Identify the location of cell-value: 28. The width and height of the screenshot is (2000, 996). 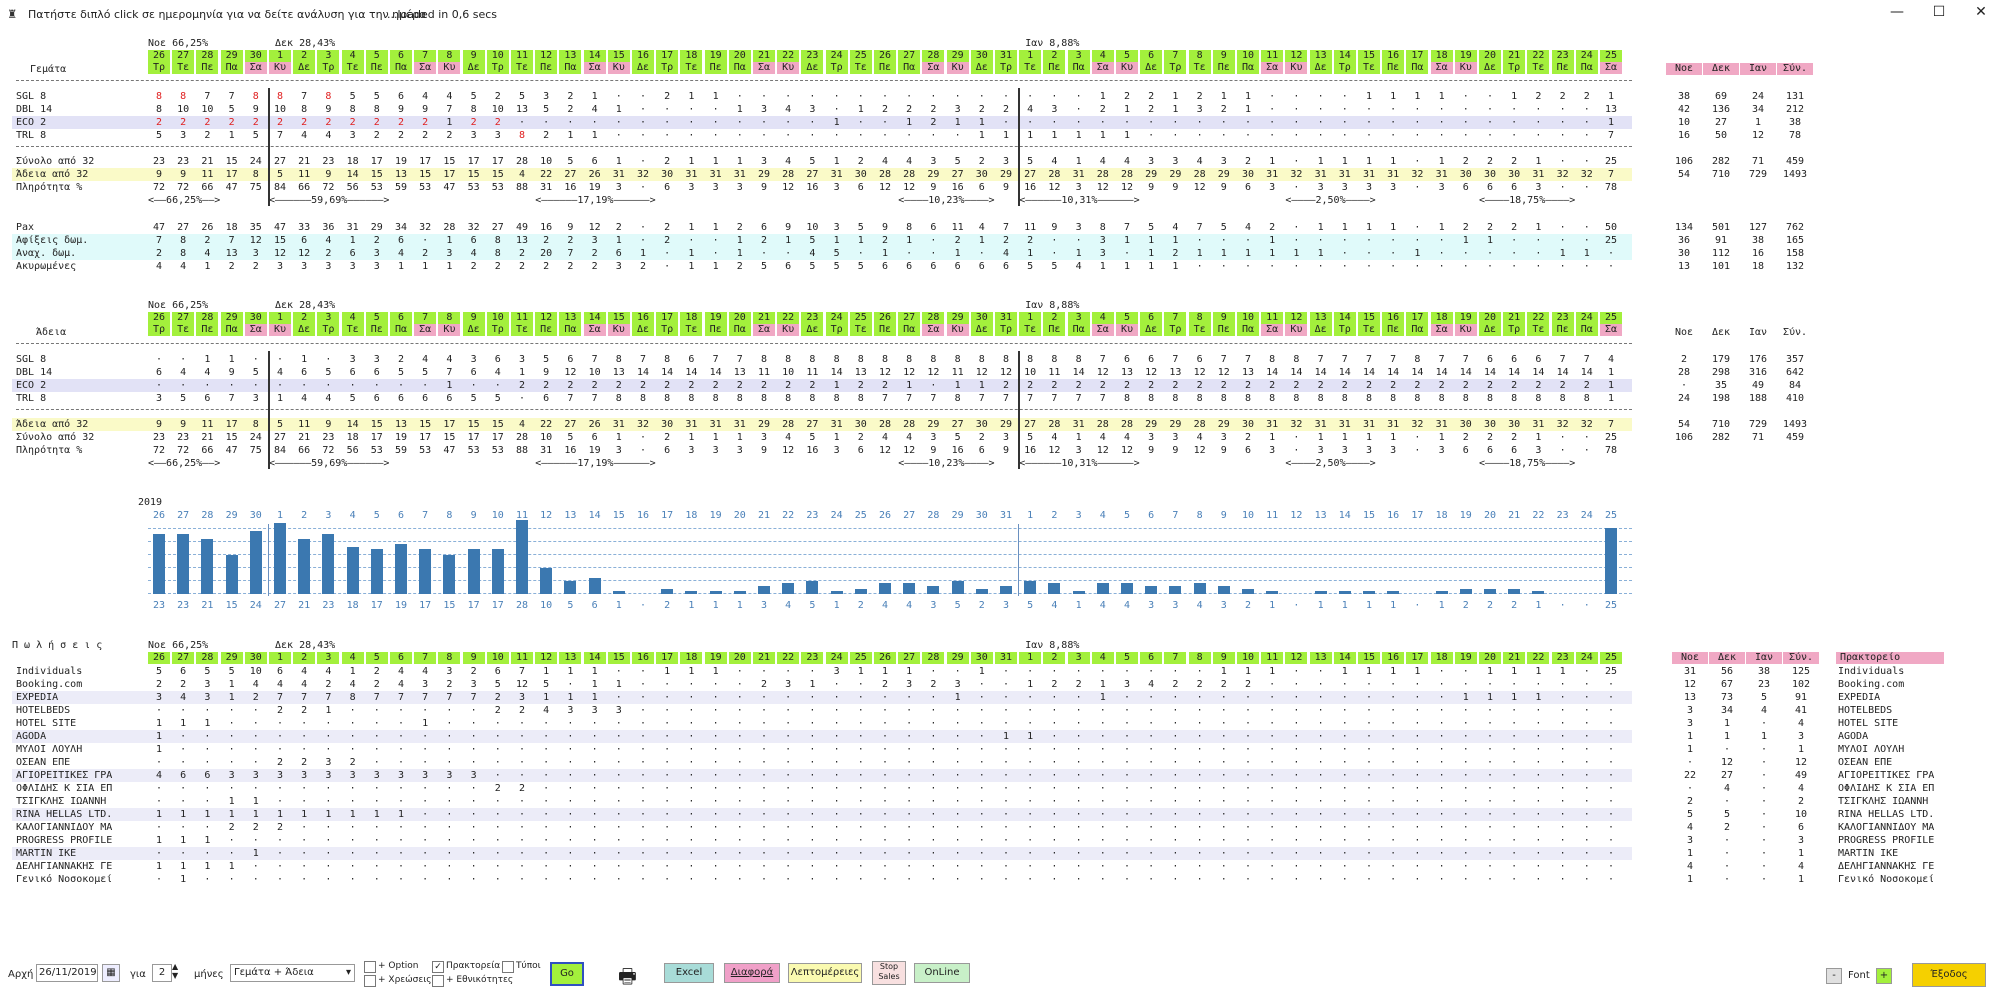
(1054, 424).